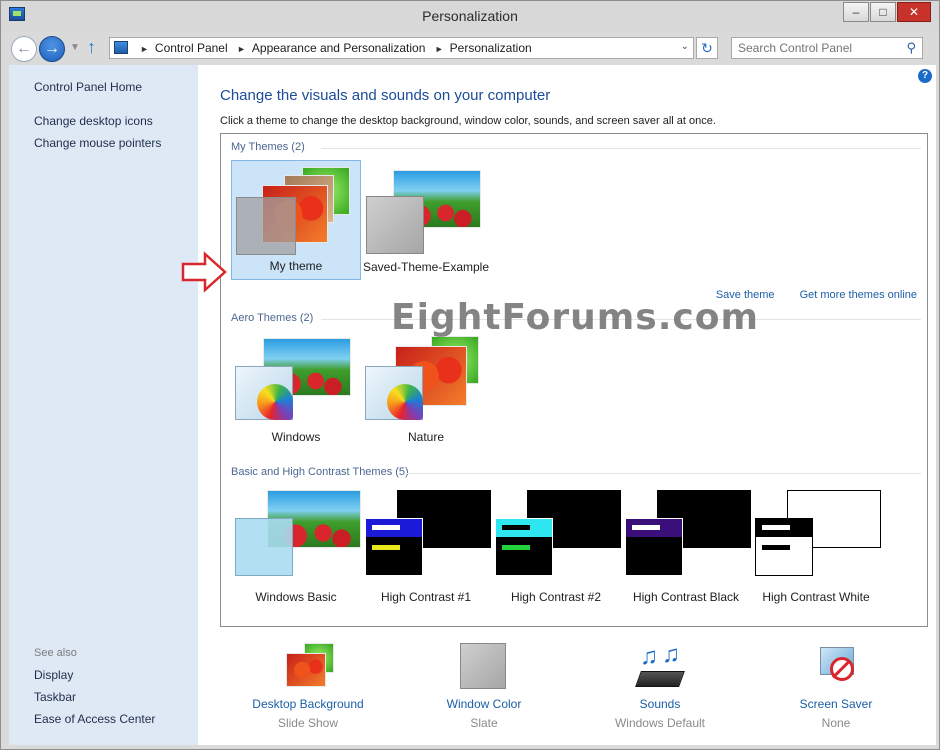  What do you see at coordinates (308, 704) in the screenshot?
I see `setting-label: Desktop Background` at bounding box center [308, 704].